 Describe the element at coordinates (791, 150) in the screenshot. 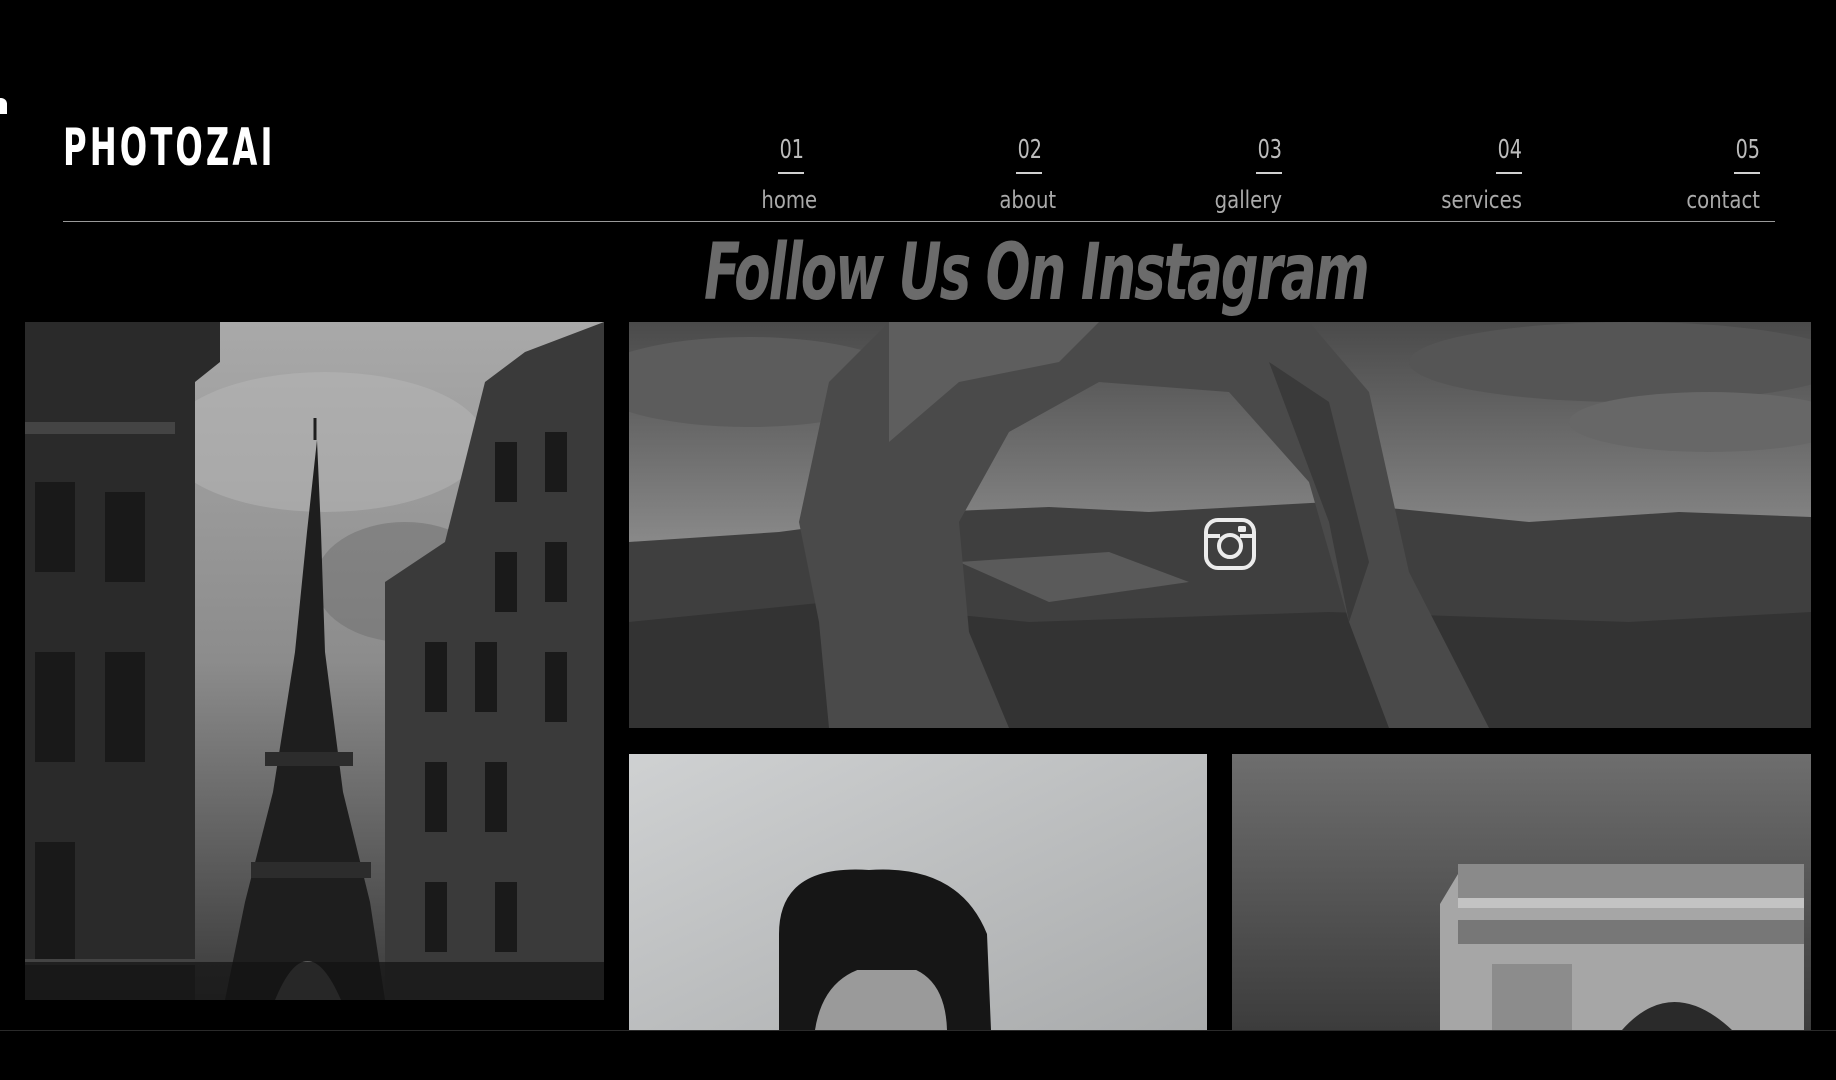

I see `nav-number: 01` at that location.